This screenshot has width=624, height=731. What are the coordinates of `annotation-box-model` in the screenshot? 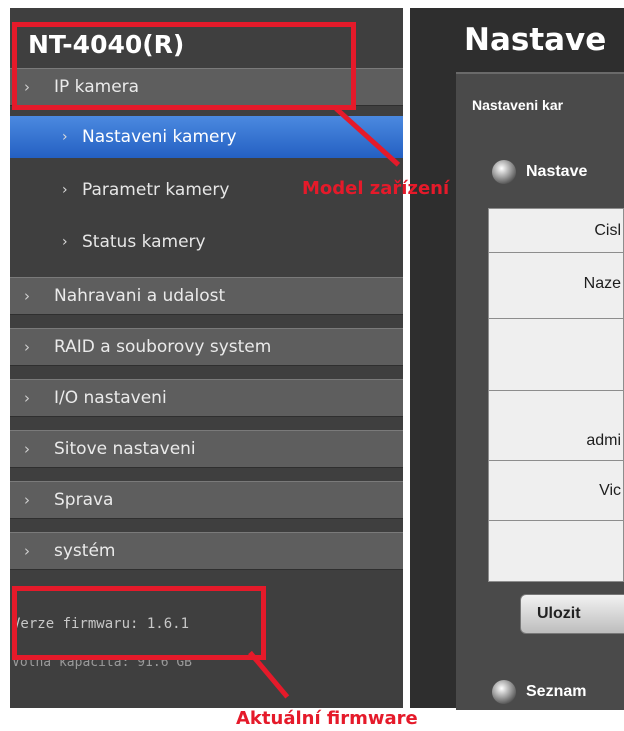 It's located at (184, 66).